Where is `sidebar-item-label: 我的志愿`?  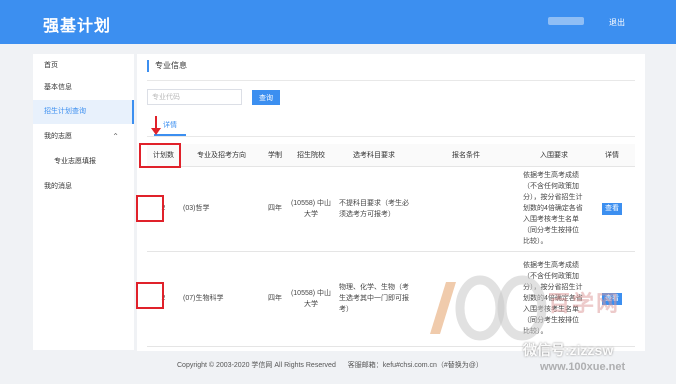
sidebar-item-label: 我的志愿 is located at coordinates (58, 136).